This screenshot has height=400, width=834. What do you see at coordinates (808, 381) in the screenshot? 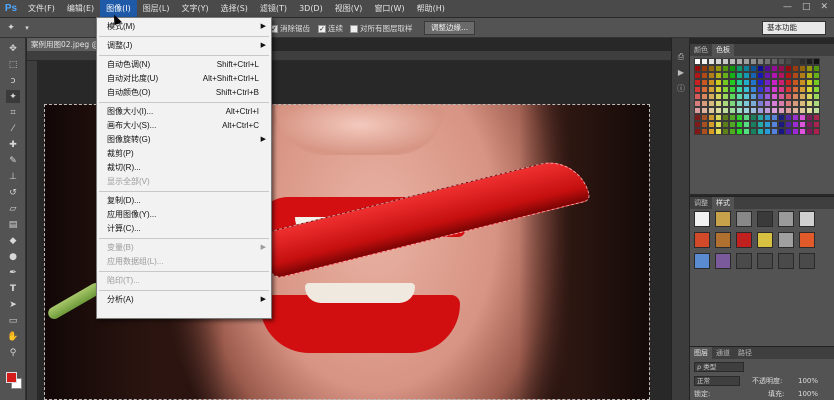
I see `opacity-value: 100%` at bounding box center [808, 381].